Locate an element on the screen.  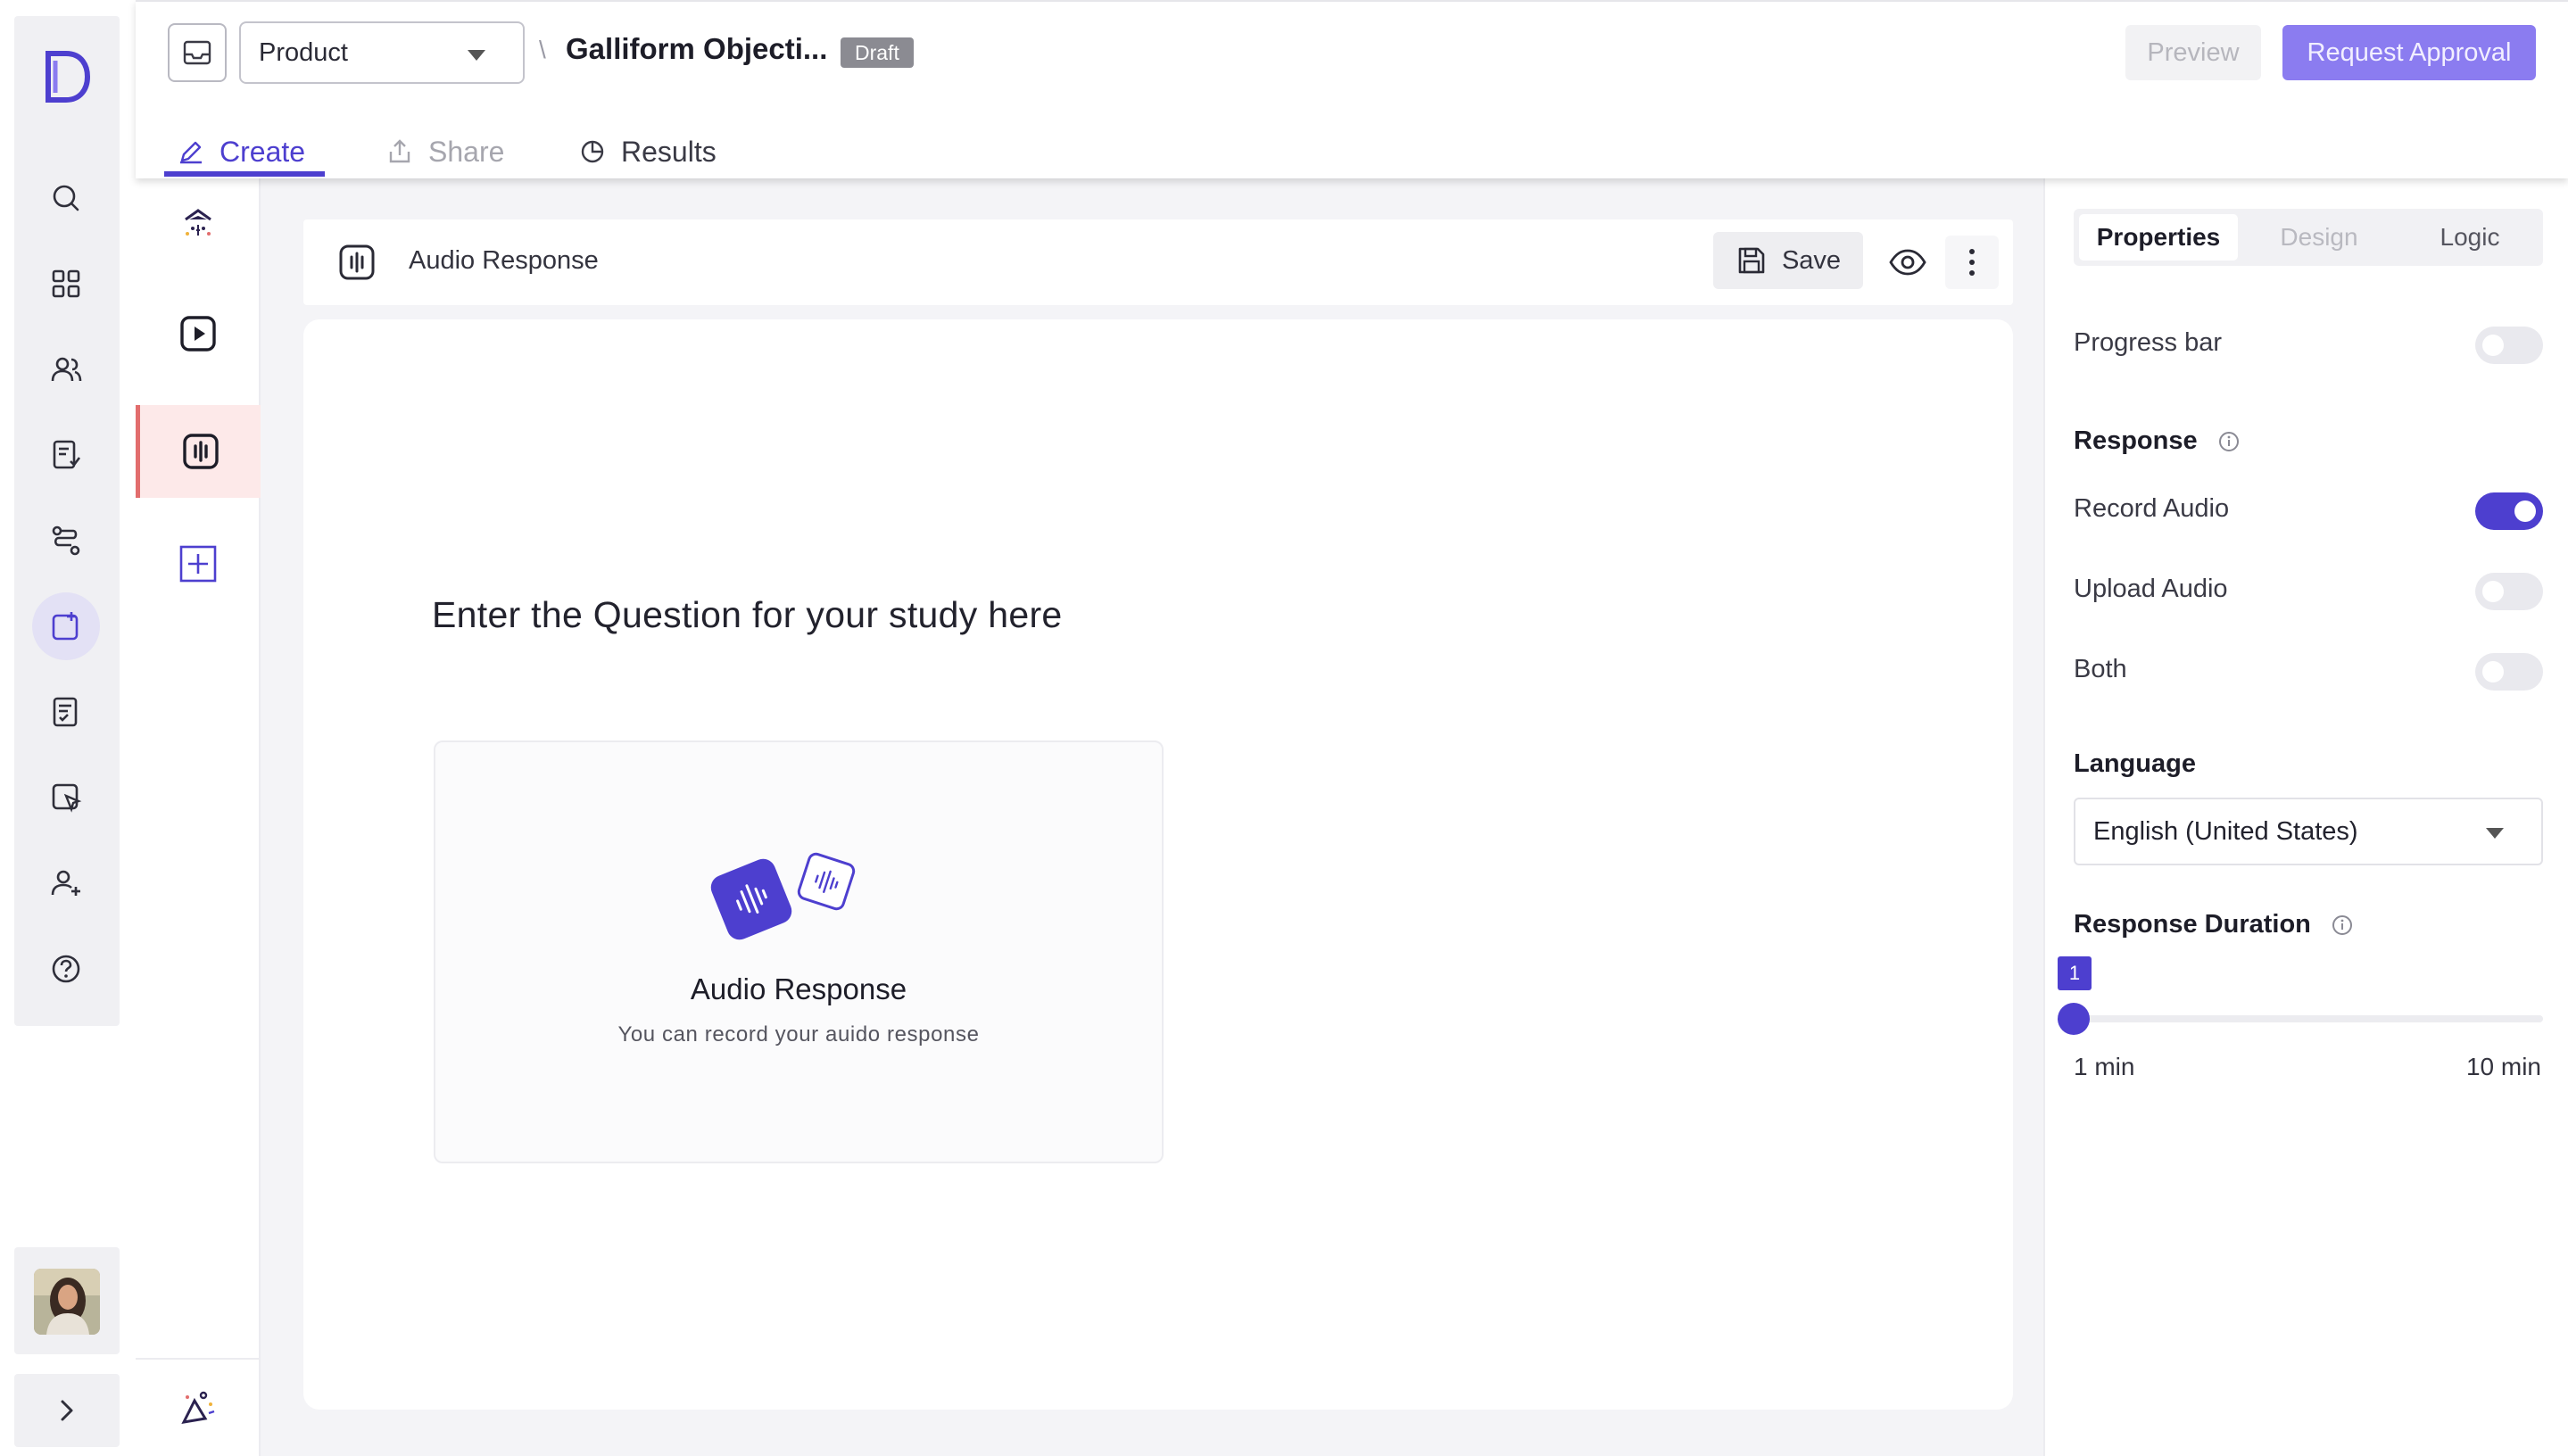
both-row: Both is located at coordinates (2308, 668).